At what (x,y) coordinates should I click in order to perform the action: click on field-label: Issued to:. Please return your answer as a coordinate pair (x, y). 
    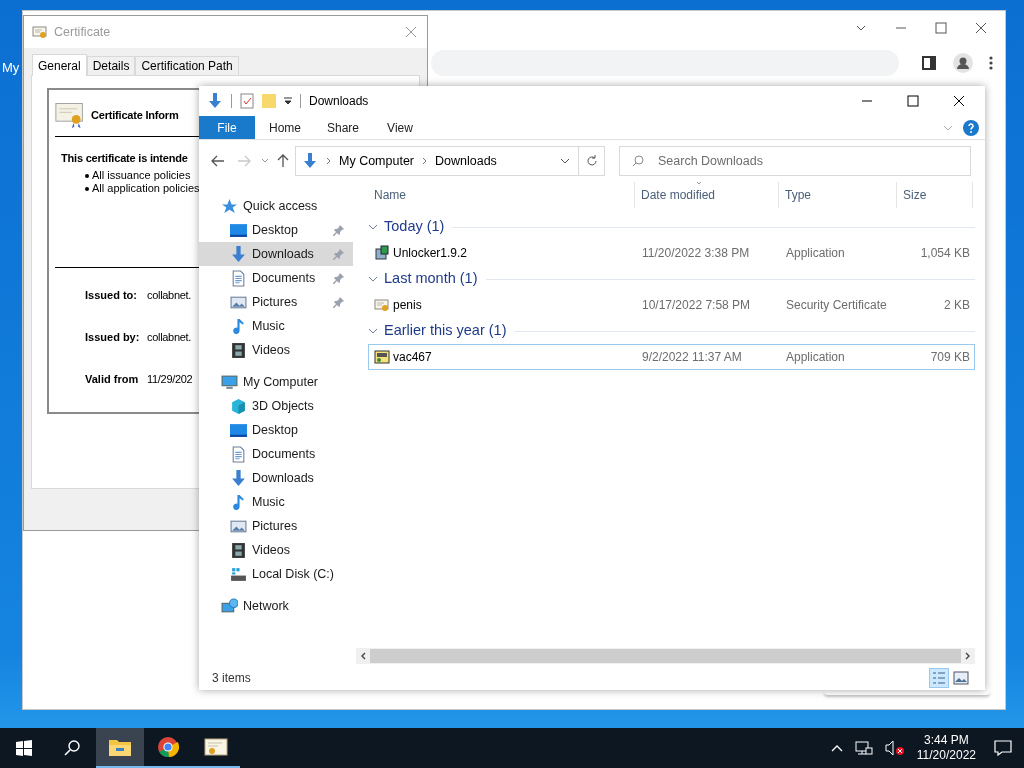
    Looking at the image, I should click on (111, 295).